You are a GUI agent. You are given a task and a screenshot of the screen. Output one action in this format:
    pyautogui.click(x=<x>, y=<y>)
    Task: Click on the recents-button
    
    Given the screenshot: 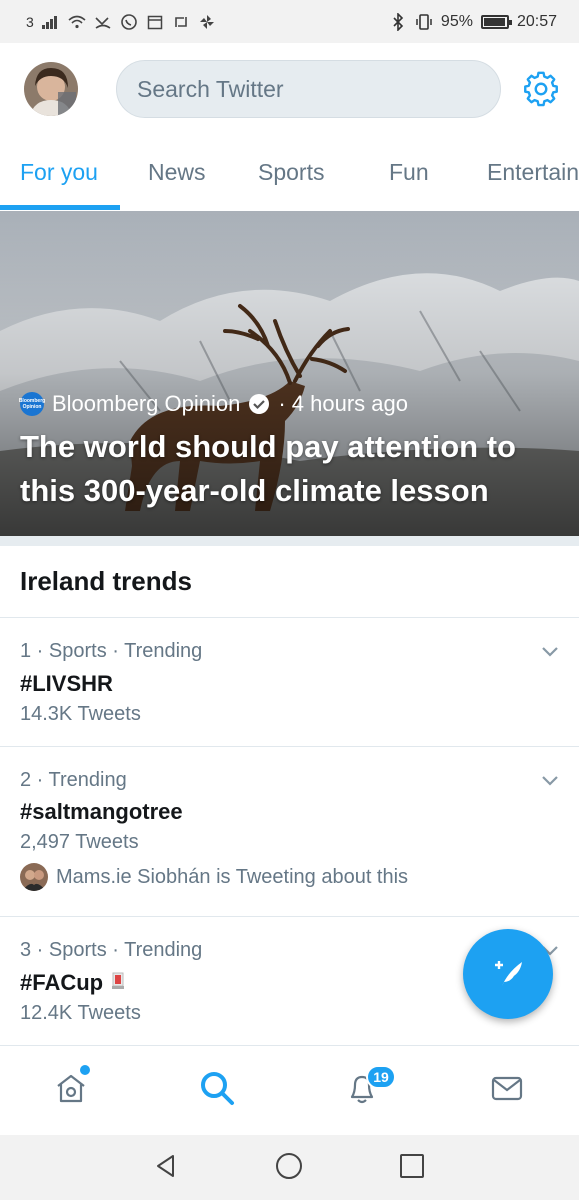 What is the action you would take?
    pyautogui.click(x=412, y=1168)
    